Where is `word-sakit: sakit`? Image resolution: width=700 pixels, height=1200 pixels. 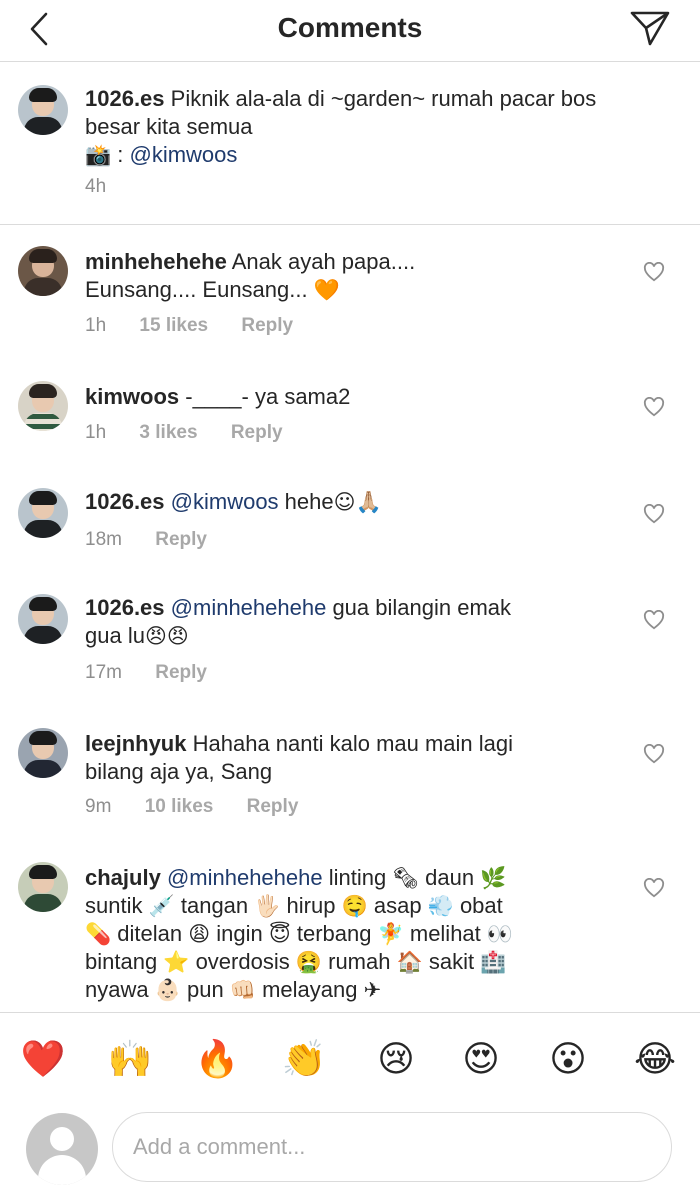 word-sakit: sakit is located at coordinates (451, 961).